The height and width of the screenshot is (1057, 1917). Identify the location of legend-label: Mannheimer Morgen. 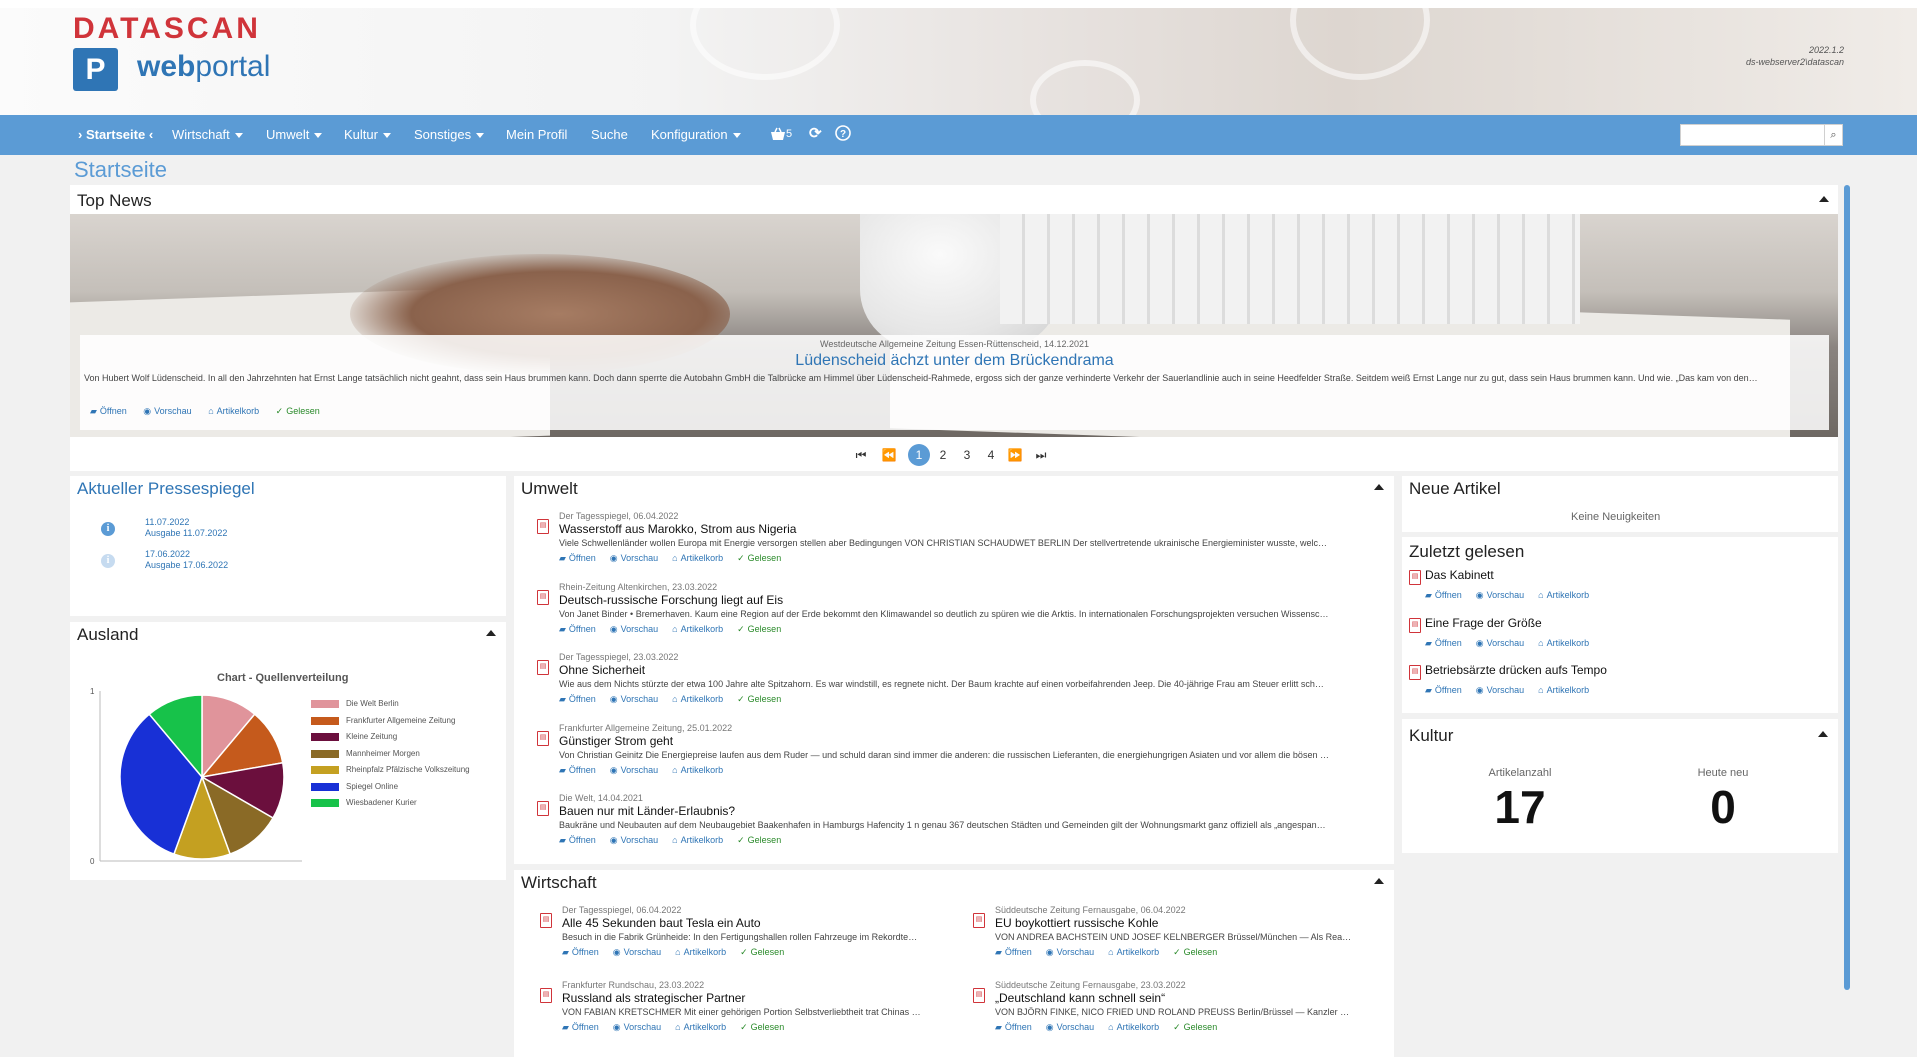
(383, 753).